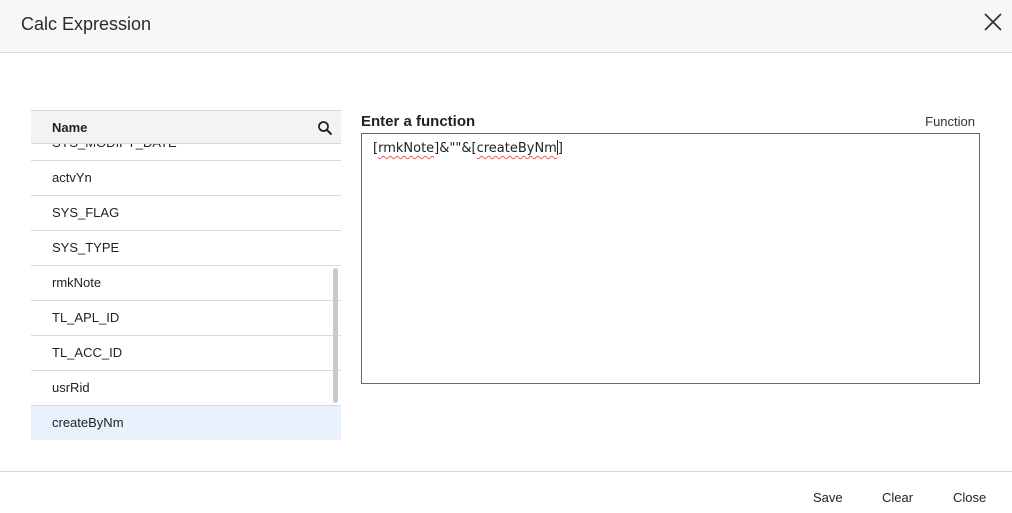 The height and width of the screenshot is (513, 1012). What do you see at coordinates (950, 121) in the screenshot?
I see `function-link: Function` at bounding box center [950, 121].